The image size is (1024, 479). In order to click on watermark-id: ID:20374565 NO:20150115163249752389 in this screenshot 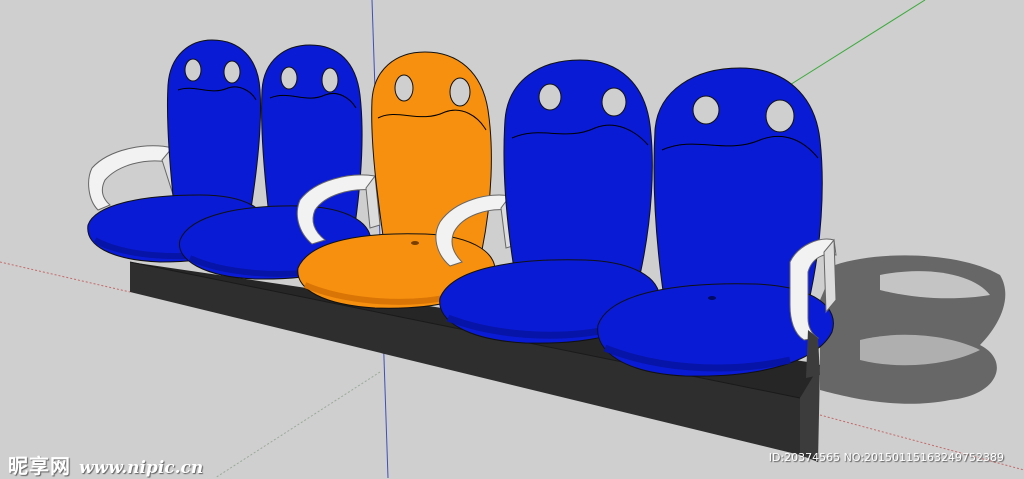, I will do `click(886, 457)`.